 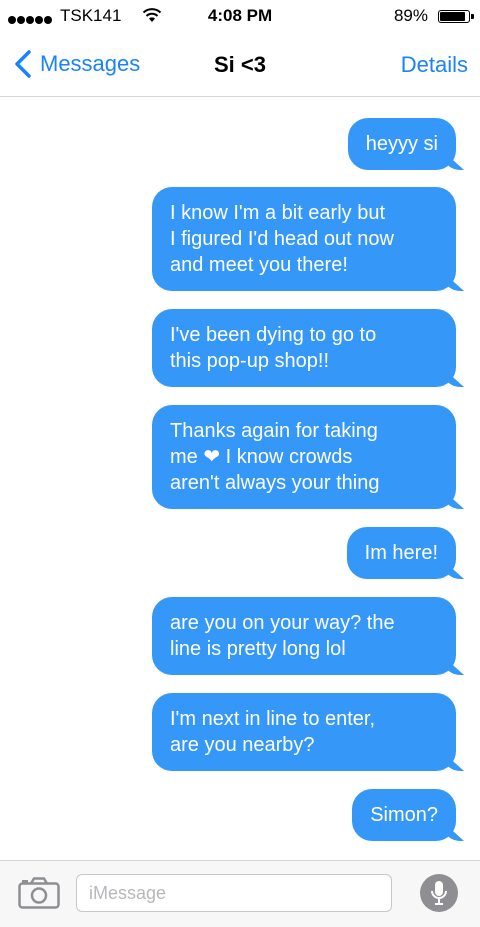 I want to click on message-bubble: Im here!, so click(x=401, y=553).